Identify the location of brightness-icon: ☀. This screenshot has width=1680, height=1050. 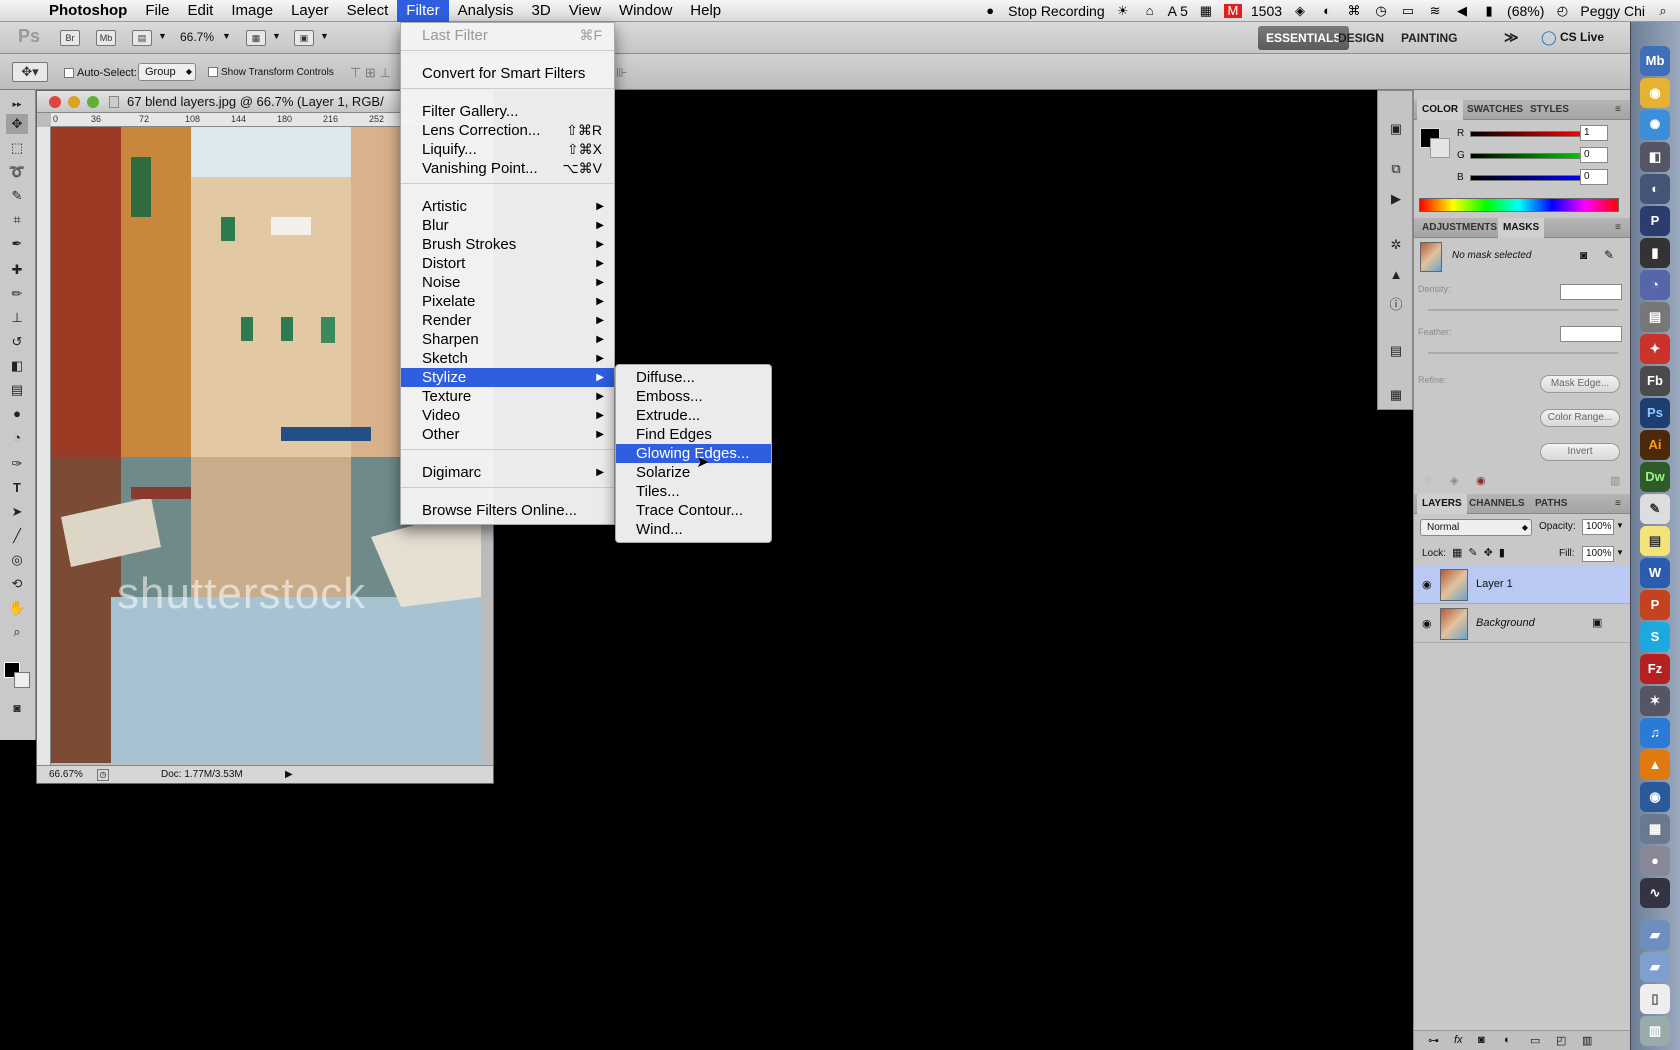
(1123, 11).